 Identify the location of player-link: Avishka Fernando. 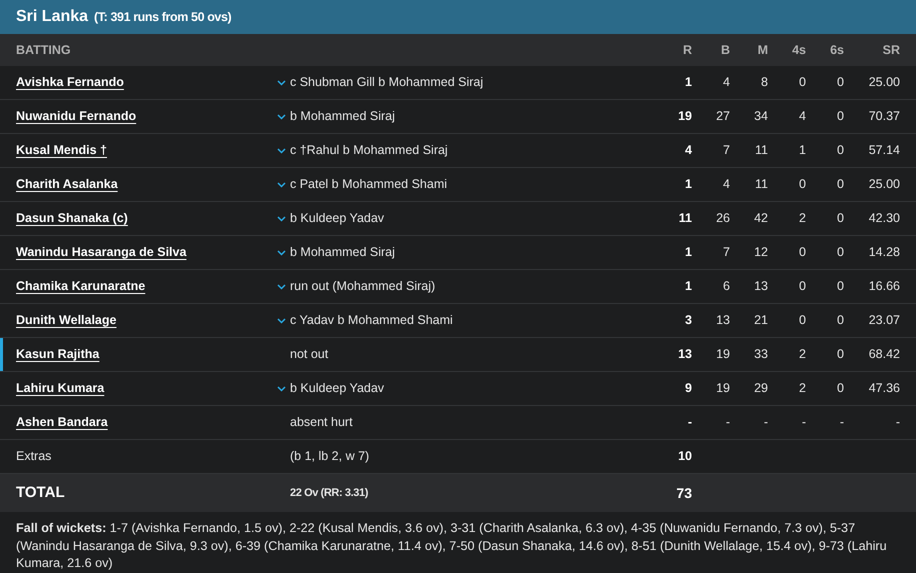
(70, 82).